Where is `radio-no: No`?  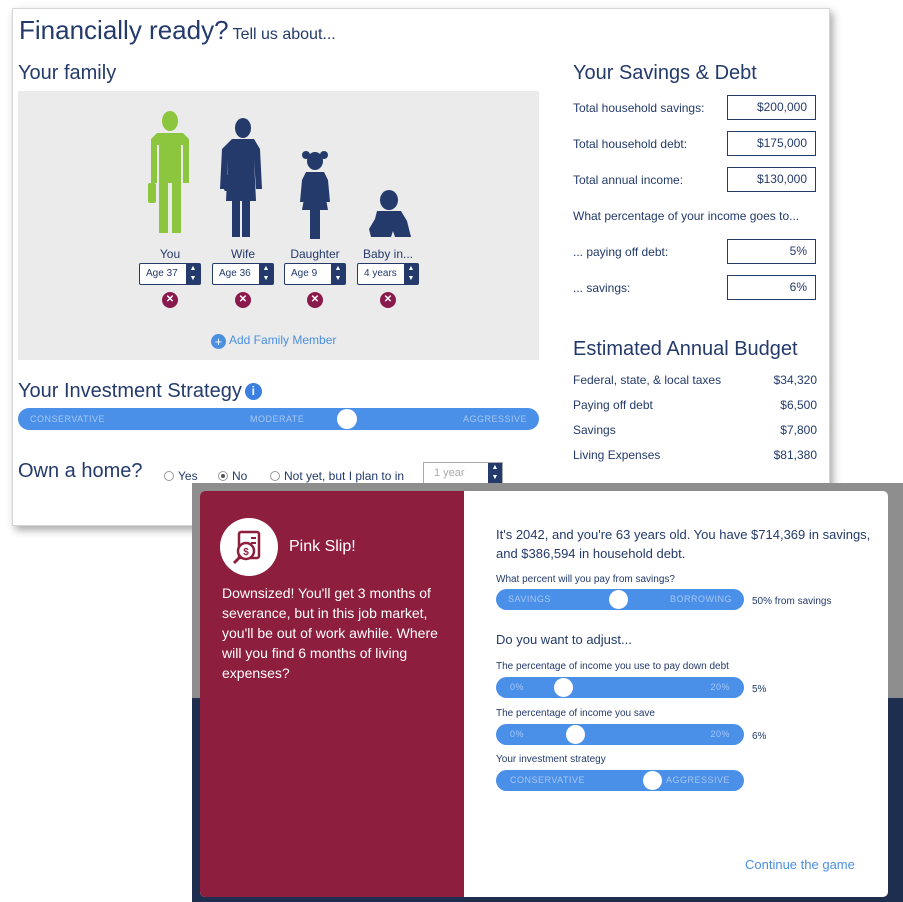
radio-no: No is located at coordinates (232, 476).